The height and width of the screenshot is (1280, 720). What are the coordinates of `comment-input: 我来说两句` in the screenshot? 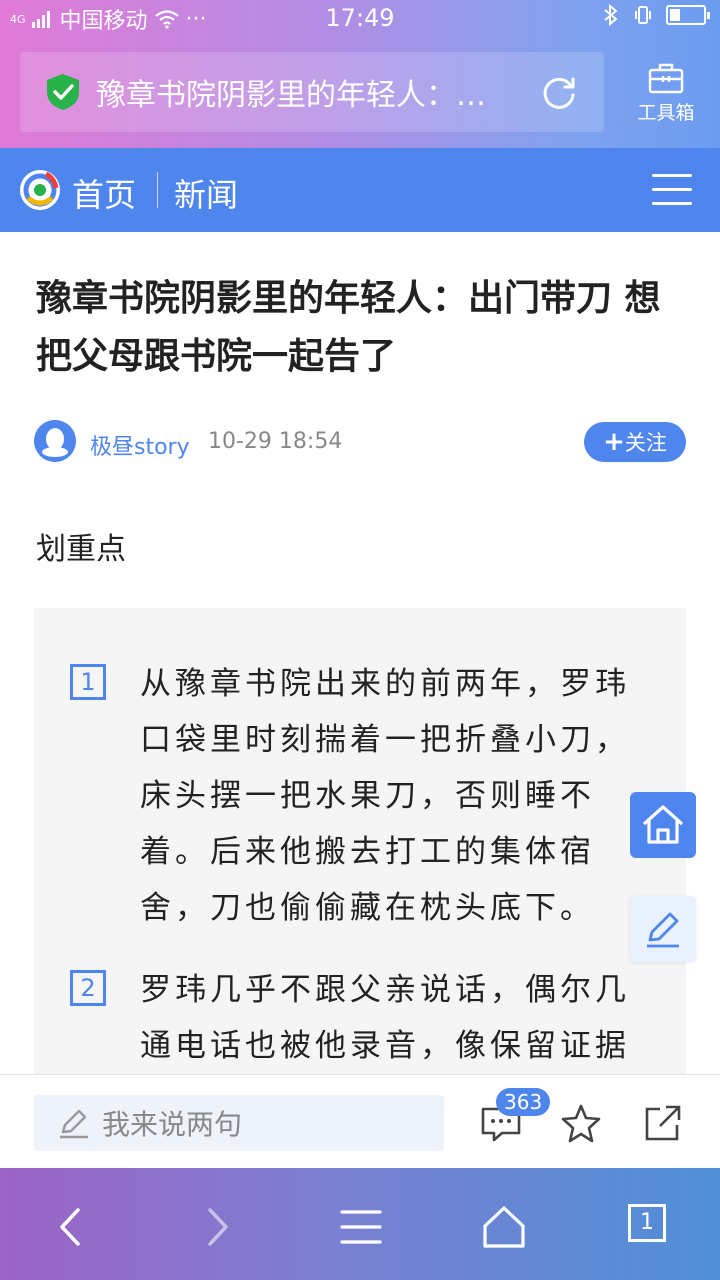 It's located at (239, 1123).